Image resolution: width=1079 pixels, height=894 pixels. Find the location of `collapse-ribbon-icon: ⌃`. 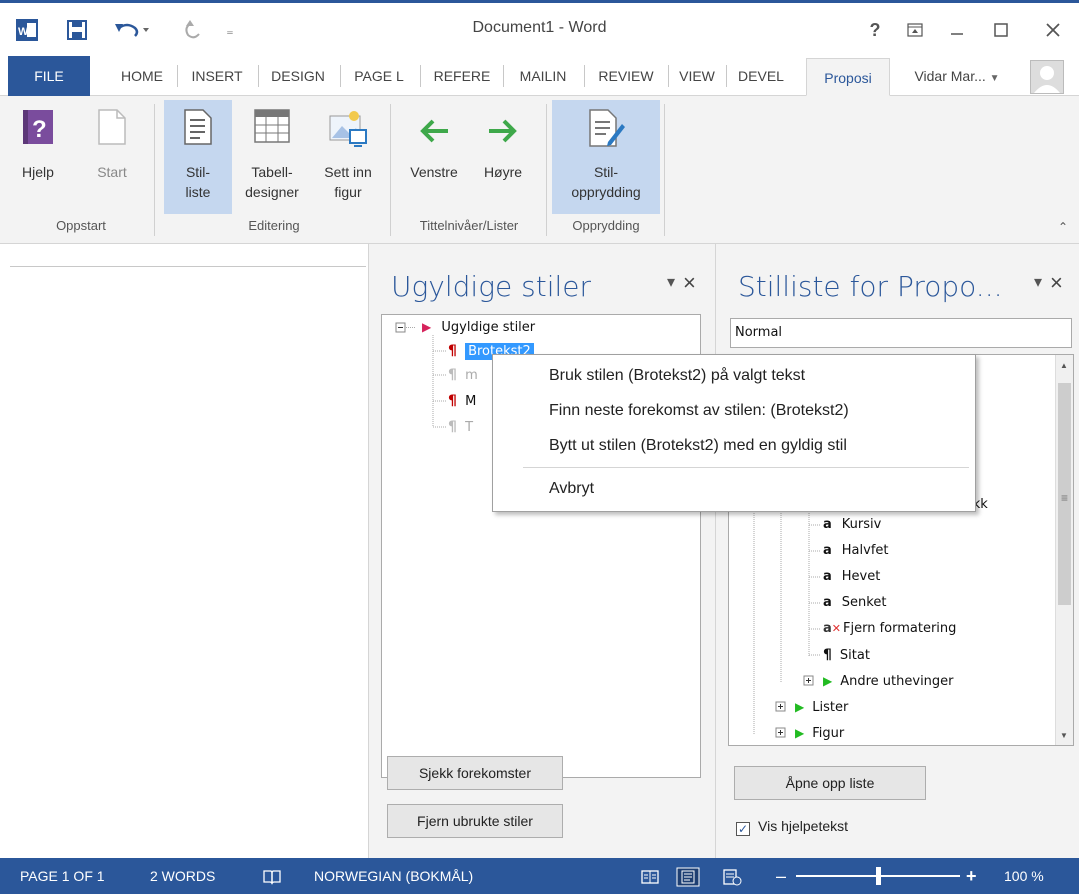

collapse-ribbon-icon: ⌃ is located at coordinates (1063, 227).